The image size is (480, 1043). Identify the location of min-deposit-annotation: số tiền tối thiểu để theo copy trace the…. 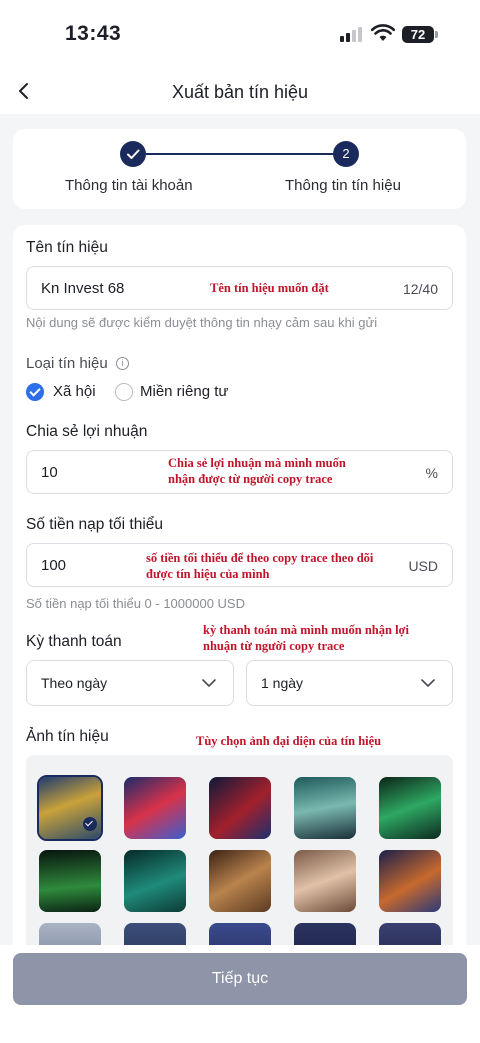
(259, 566).